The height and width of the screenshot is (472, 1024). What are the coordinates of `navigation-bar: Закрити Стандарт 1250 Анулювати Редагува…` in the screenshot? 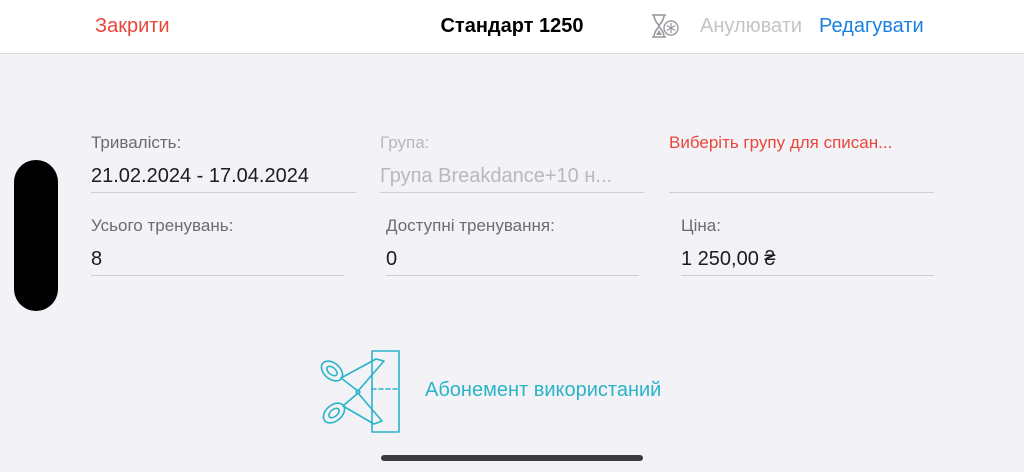 It's located at (512, 27).